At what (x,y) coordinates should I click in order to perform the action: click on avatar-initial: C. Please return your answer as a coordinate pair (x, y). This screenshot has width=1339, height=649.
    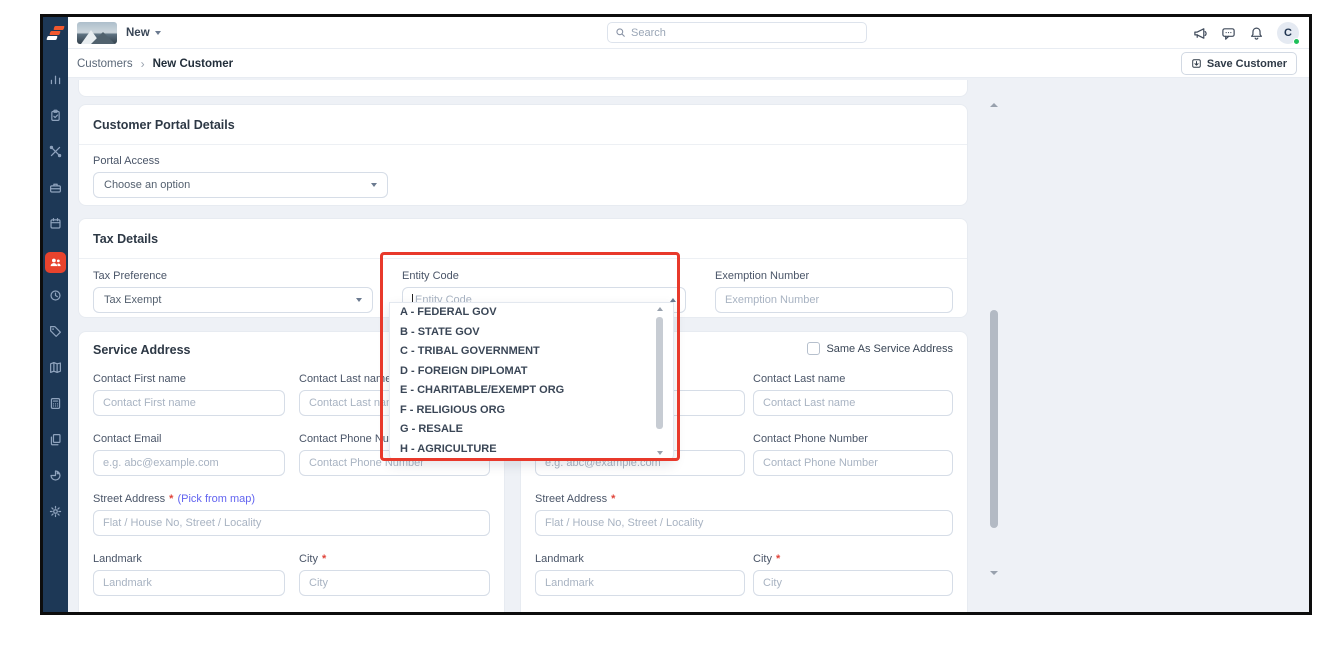
    Looking at the image, I should click on (1288, 33).